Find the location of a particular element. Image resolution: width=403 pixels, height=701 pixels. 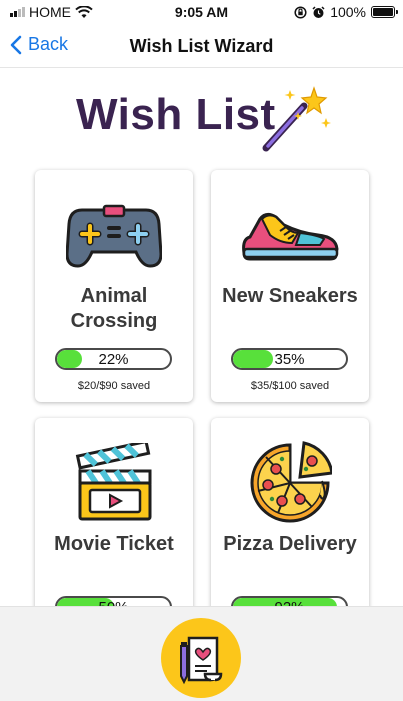

wish-name: New Sneakers is located at coordinates (290, 296).